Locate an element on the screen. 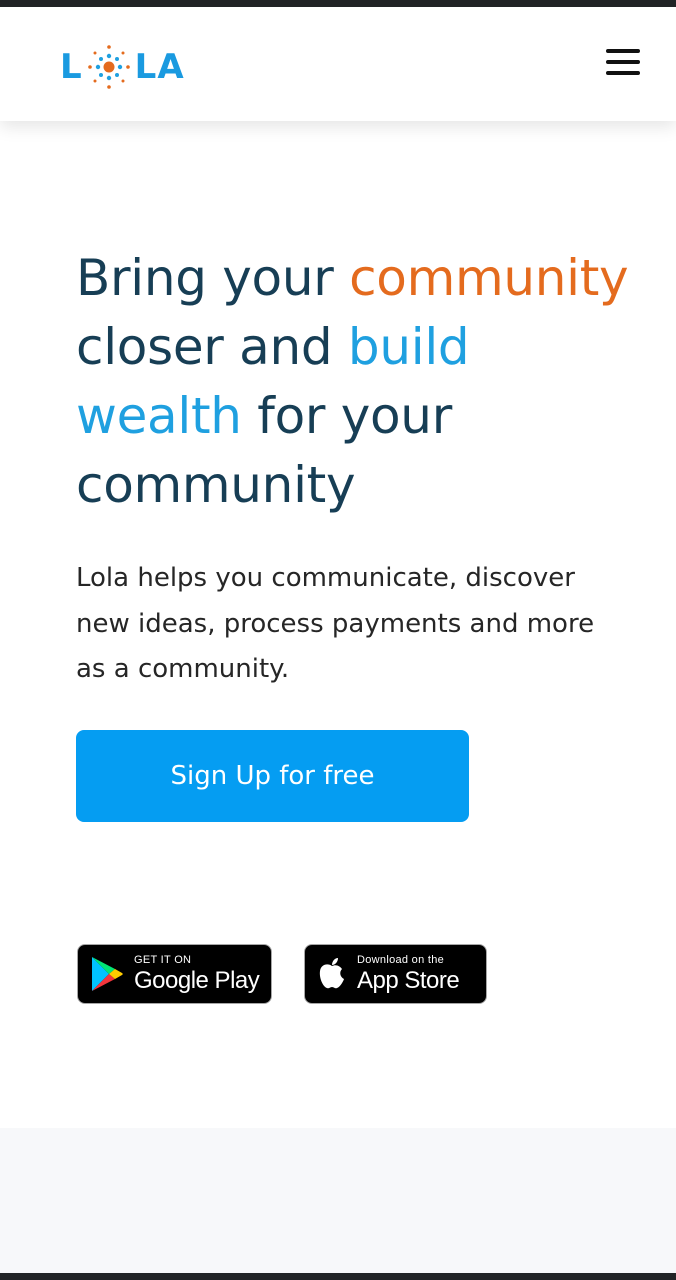 The image size is (676, 1280). navigation-bar-edge is located at coordinates (338, 1276).